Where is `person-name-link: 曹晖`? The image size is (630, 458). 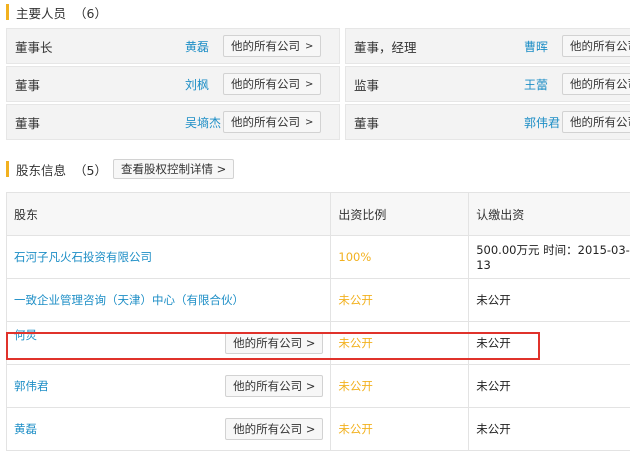
person-name-link: 曹晖 is located at coordinates (536, 46).